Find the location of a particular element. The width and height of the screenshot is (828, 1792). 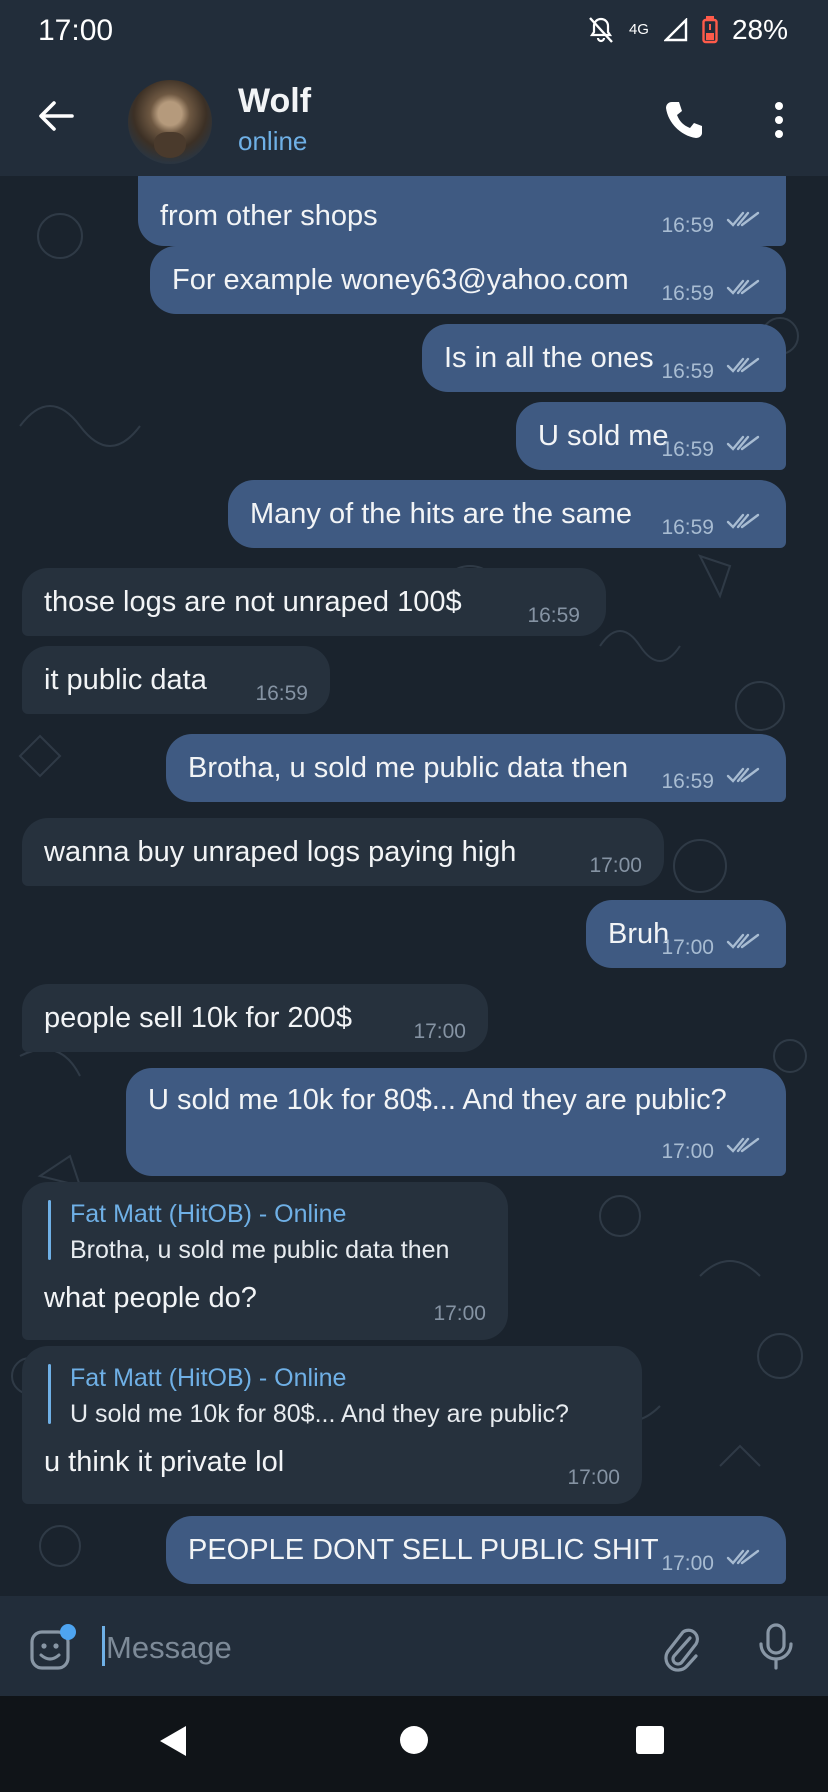

message-bubble-outgoing: U sold me 16:59 is located at coordinates (651, 436).